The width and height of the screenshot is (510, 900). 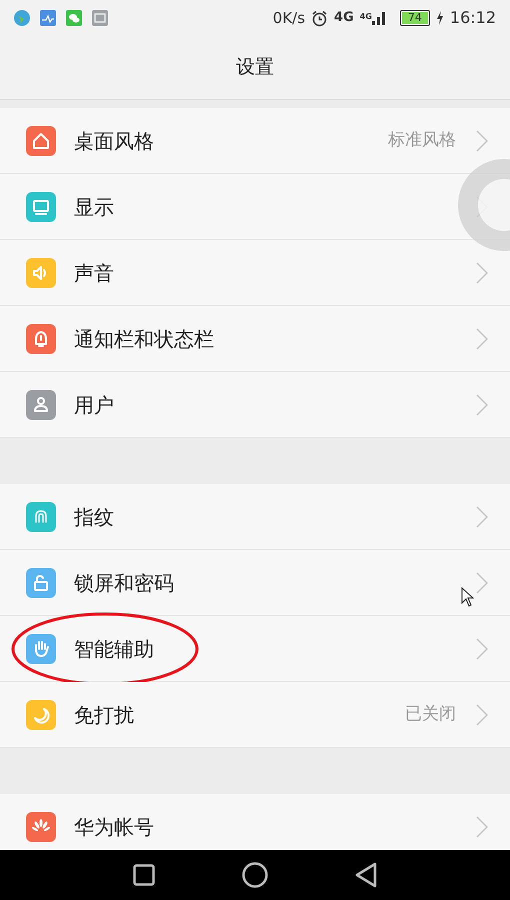 I want to click on settings-row: 指纹, so click(x=255, y=517).